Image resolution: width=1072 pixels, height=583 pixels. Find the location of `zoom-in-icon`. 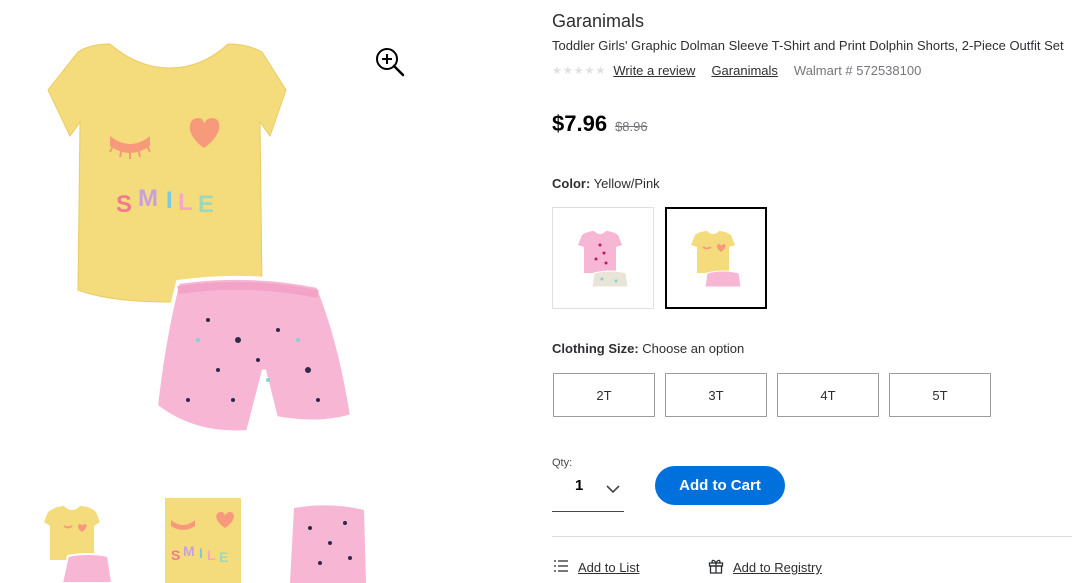

zoom-in-icon is located at coordinates (390, 62).